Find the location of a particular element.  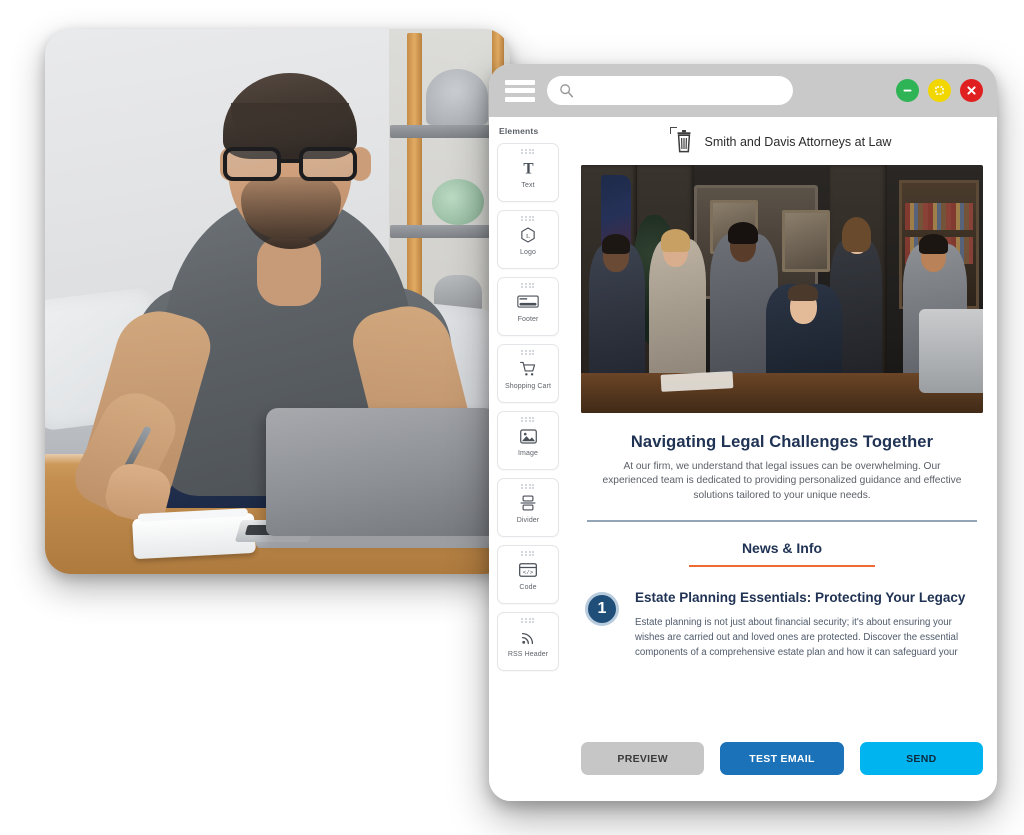

shelf-plant is located at coordinates (458, 202).